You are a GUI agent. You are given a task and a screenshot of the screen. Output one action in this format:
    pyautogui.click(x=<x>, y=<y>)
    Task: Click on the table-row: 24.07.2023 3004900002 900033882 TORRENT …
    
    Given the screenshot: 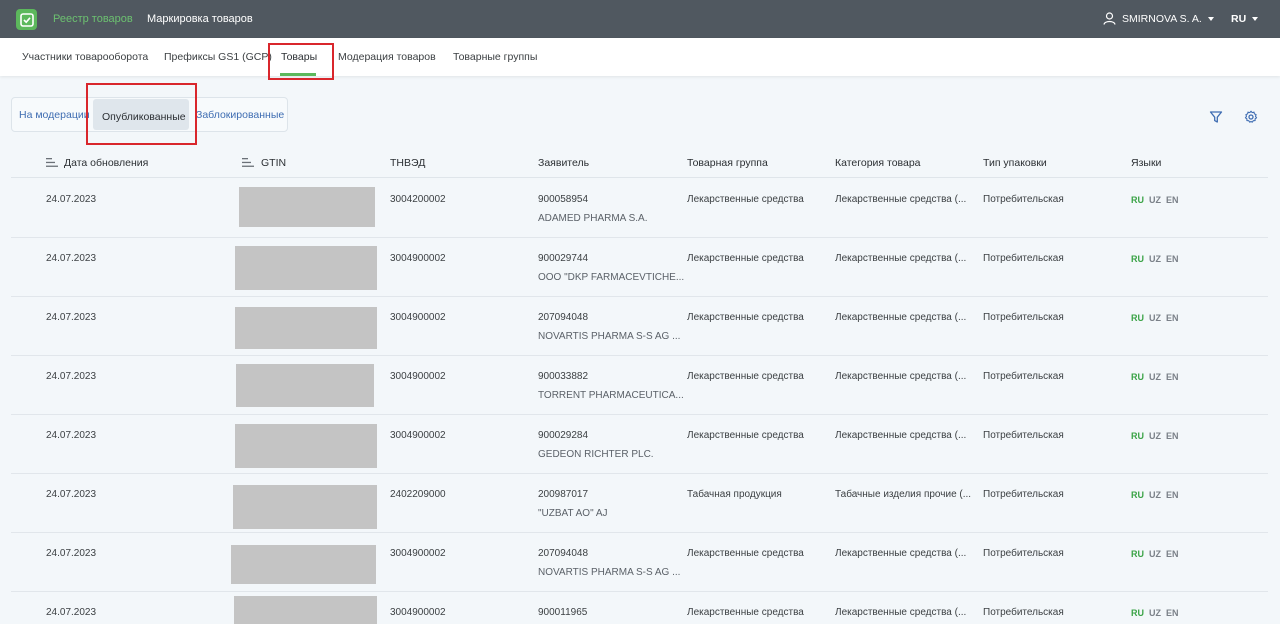 What is the action you would take?
    pyautogui.click(x=639, y=385)
    